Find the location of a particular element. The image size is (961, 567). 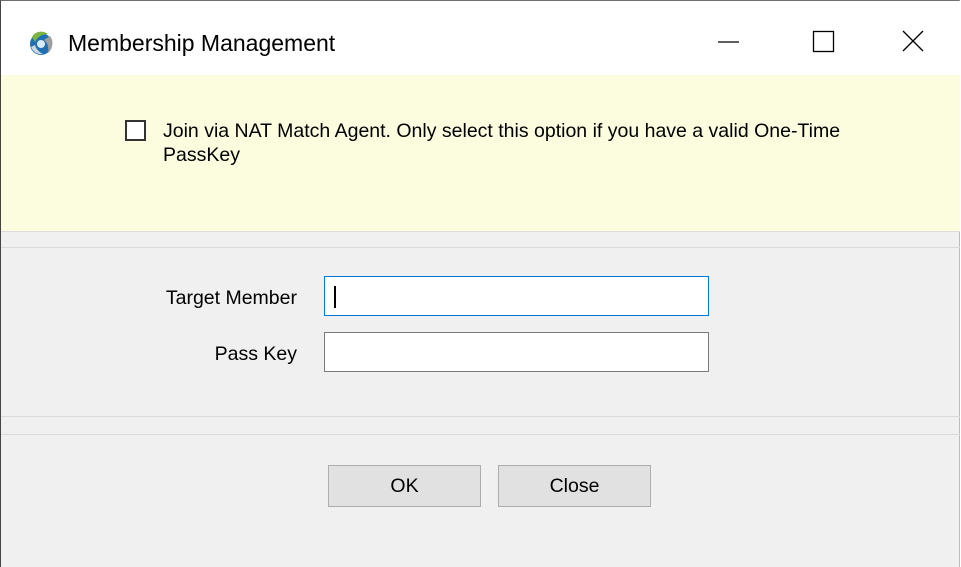

close-window-button is located at coordinates (912, 38).